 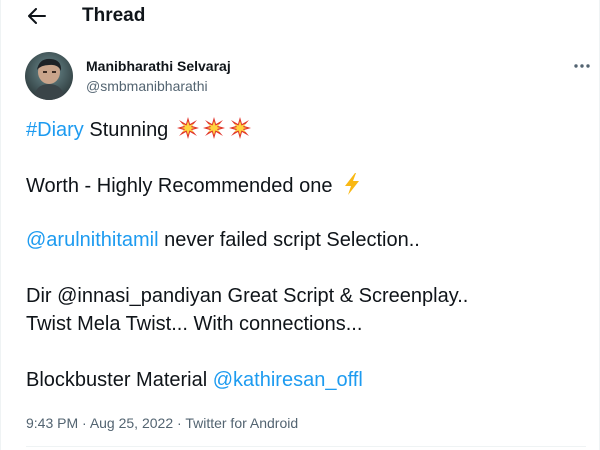 I want to click on lightning-emoji-icon, so click(x=352, y=184).